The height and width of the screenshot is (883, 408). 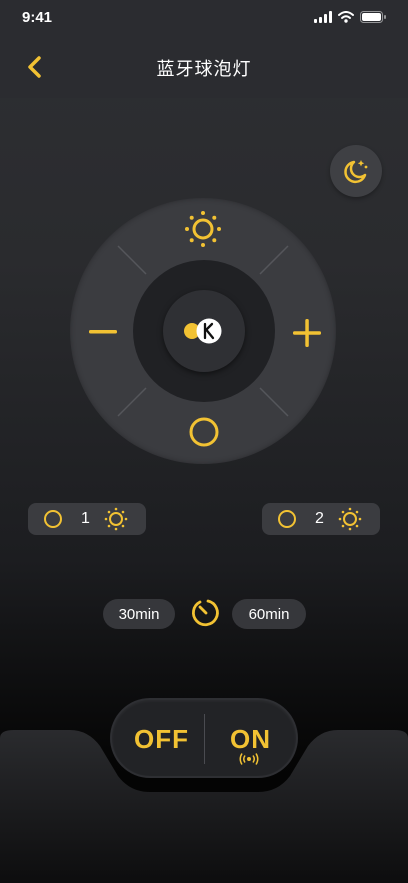 I want to click on brightness-down-button, so click(x=204, y=432).